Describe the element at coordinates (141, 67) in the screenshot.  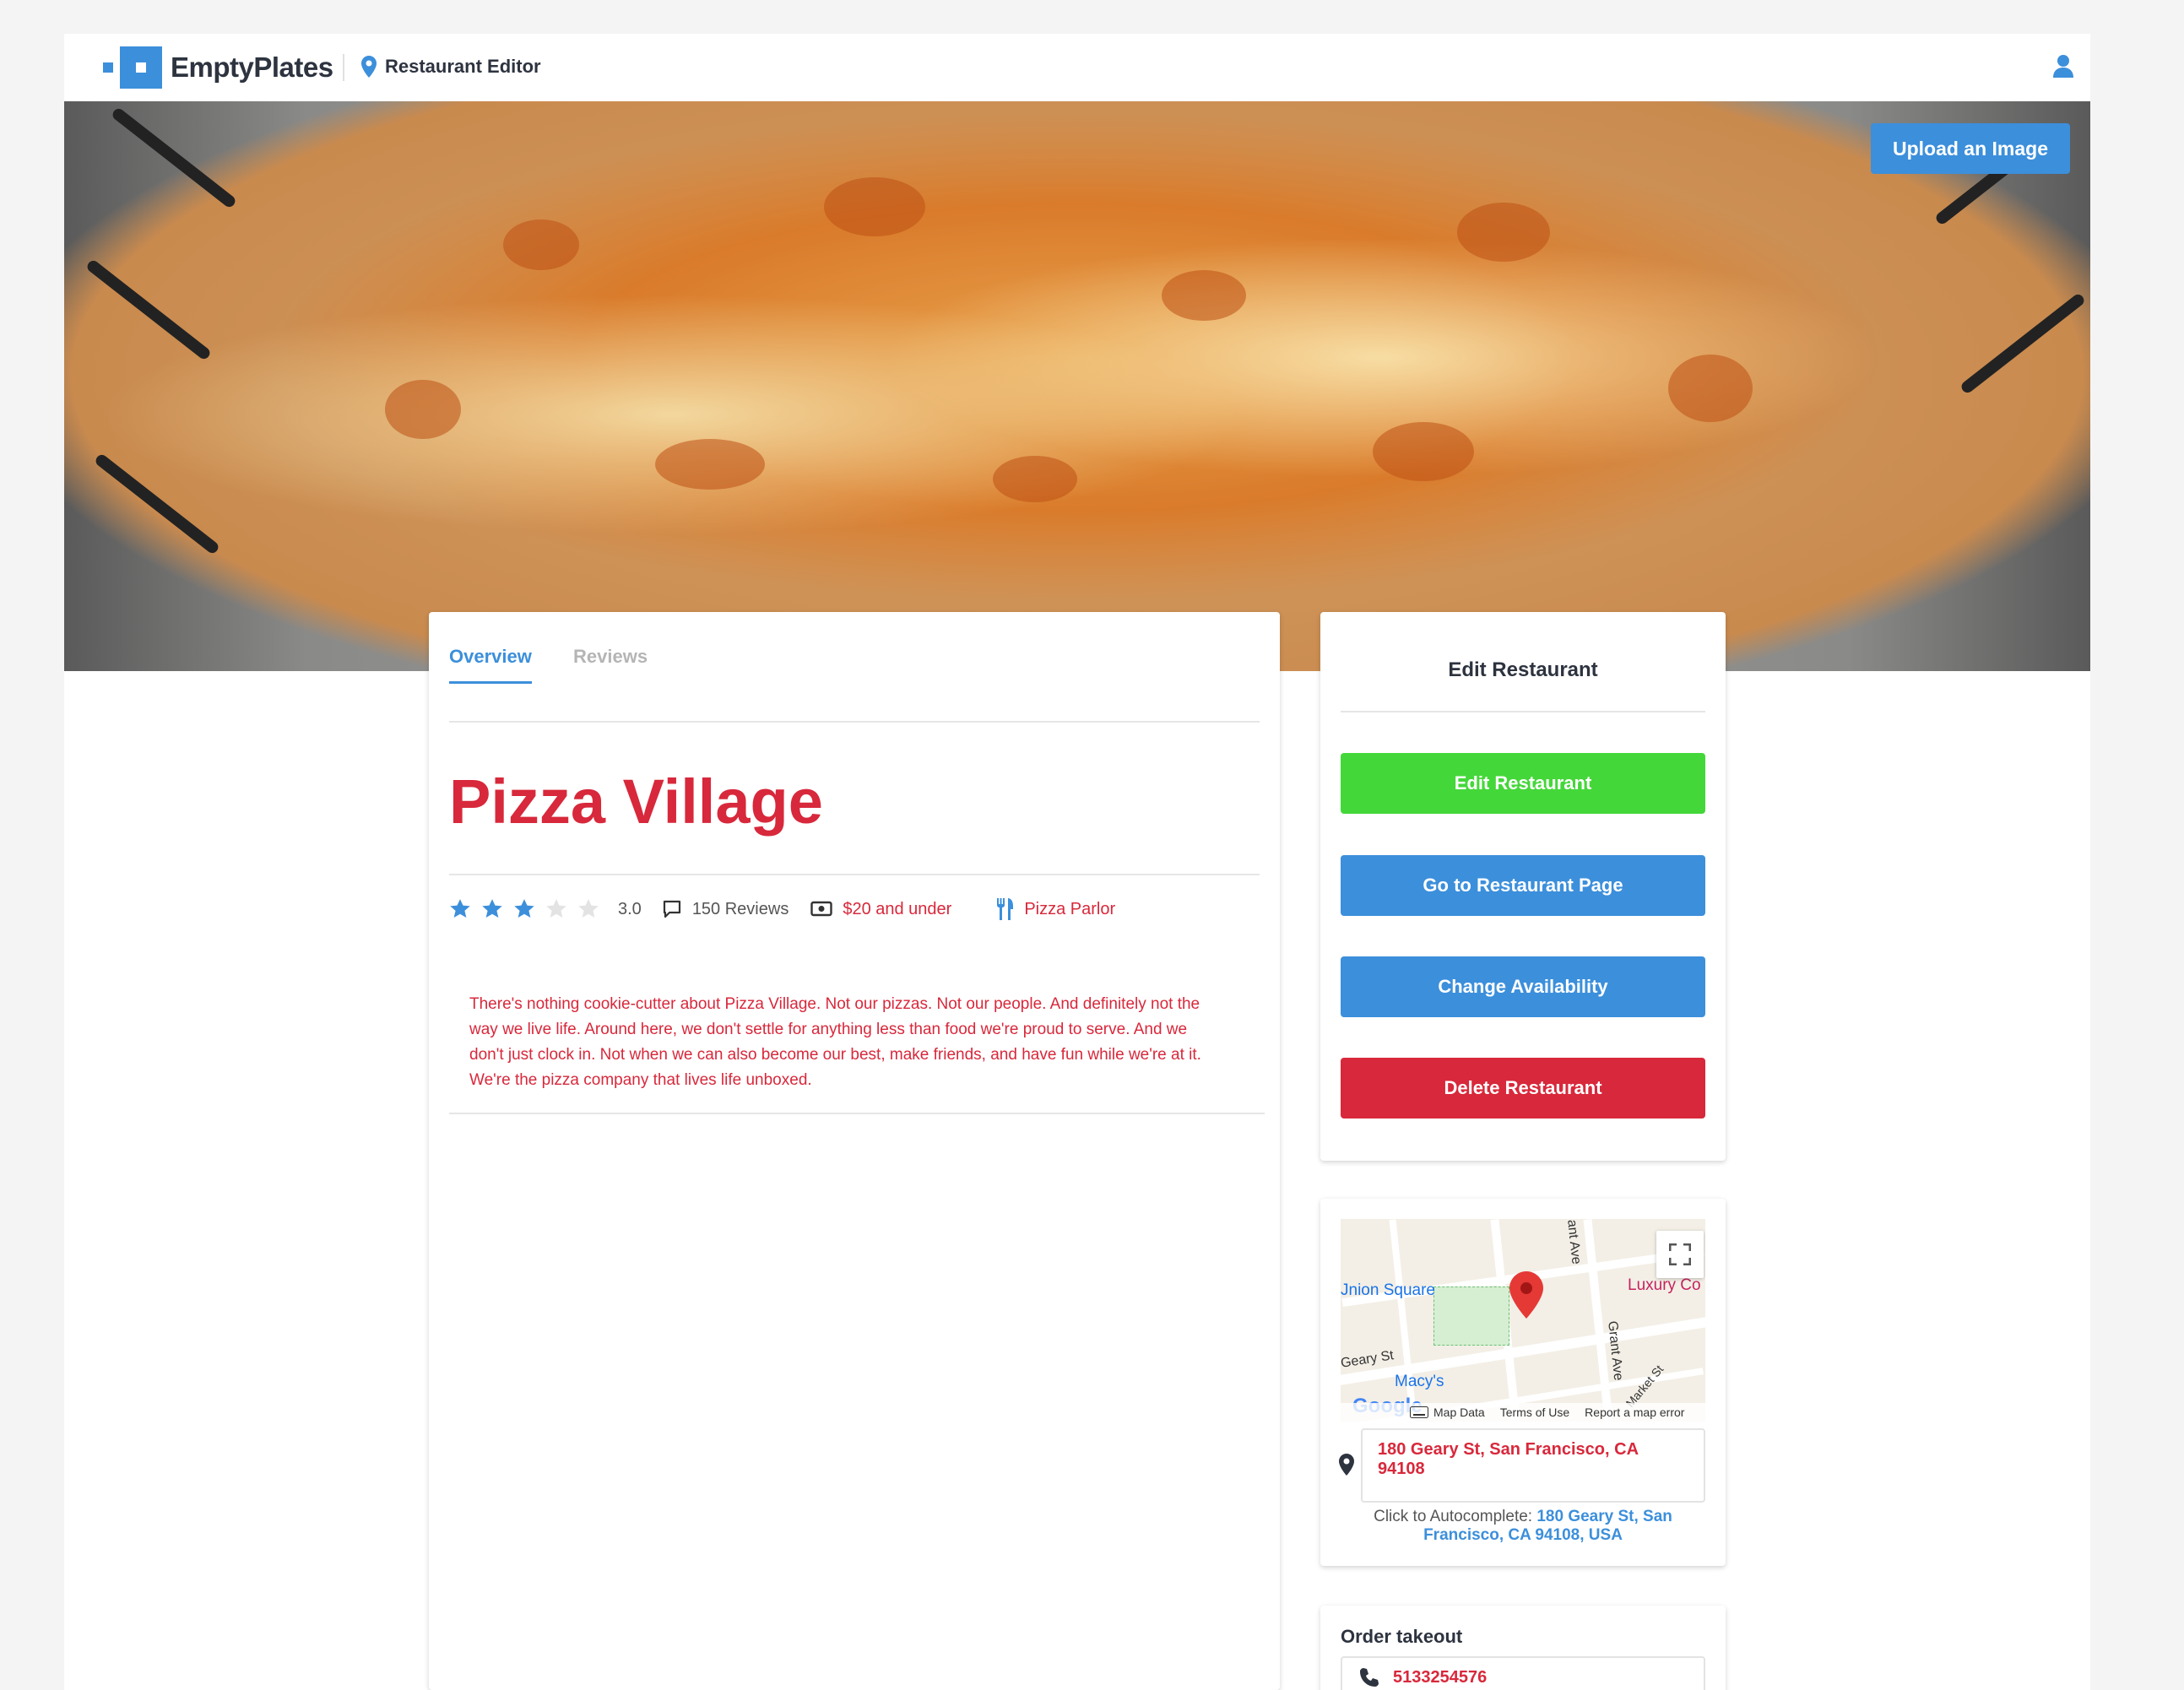
I see `logo-mark` at that location.